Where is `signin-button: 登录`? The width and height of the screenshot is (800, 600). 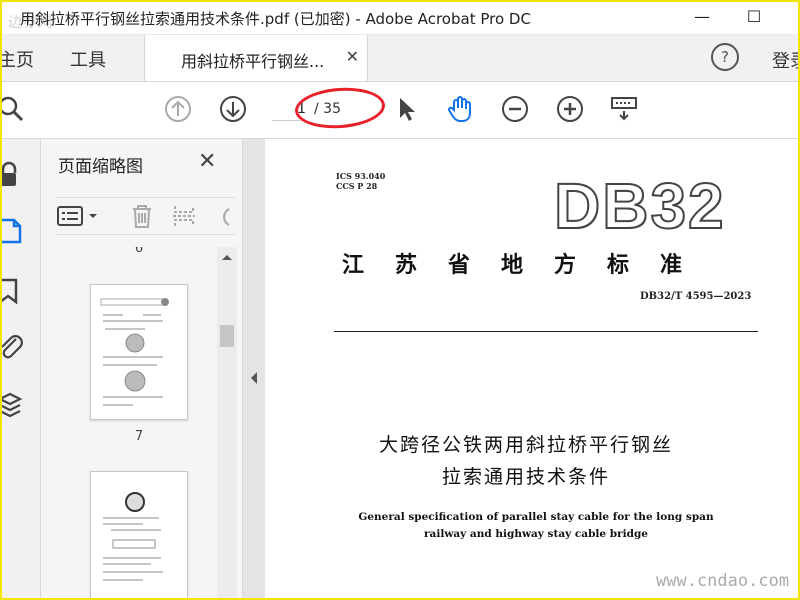 signin-button: 登录 is located at coordinates (785, 60).